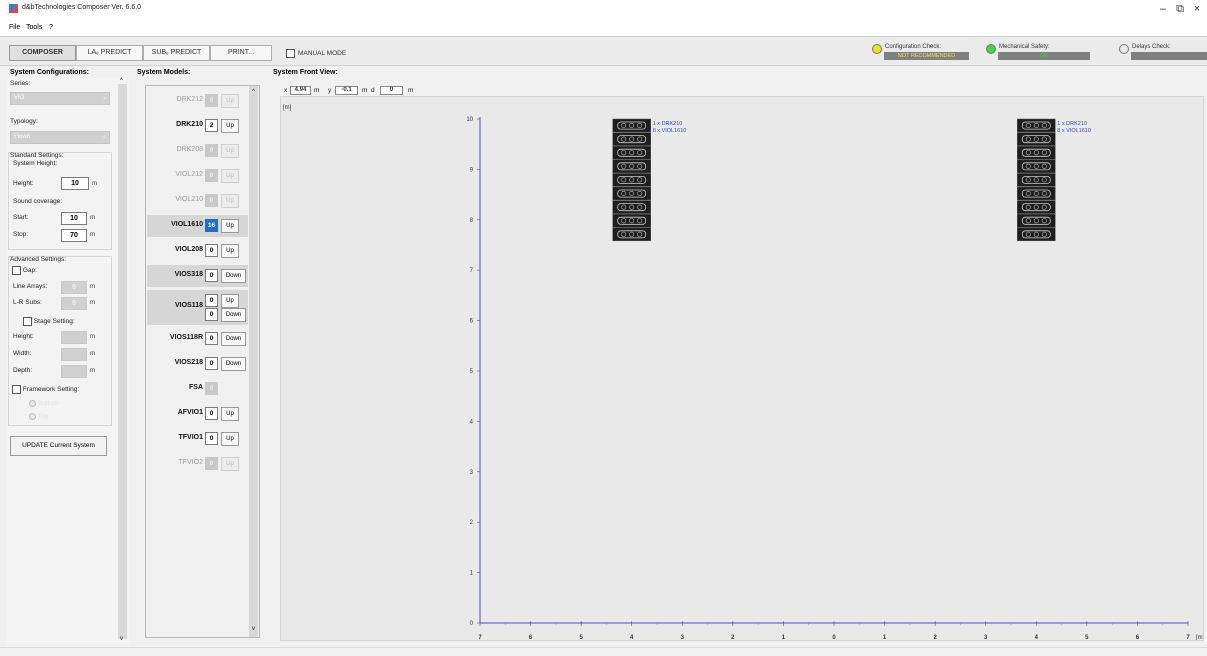 The image size is (1207, 656). Describe the element at coordinates (60, 137) in the screenshot. I see `typology-select: Flown ⌄` at that location.